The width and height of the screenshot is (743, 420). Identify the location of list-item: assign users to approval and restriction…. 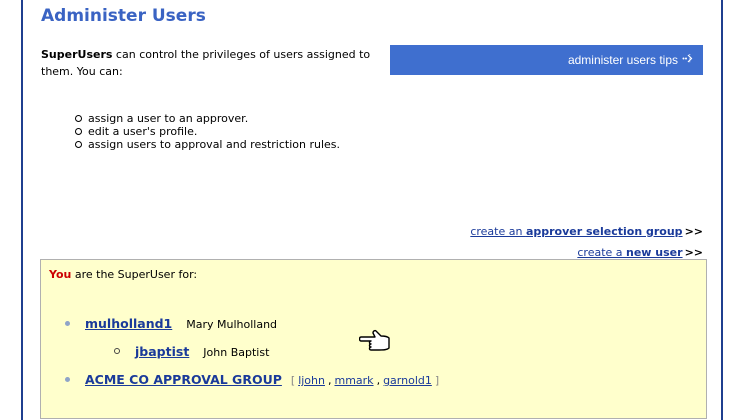
(235, 144).